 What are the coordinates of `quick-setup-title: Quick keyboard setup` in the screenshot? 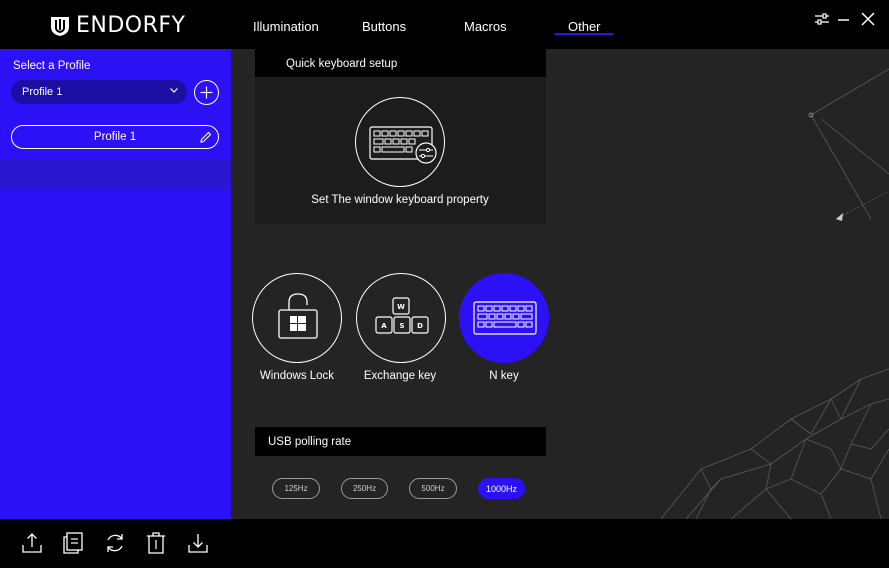 It's located at (342, 63).